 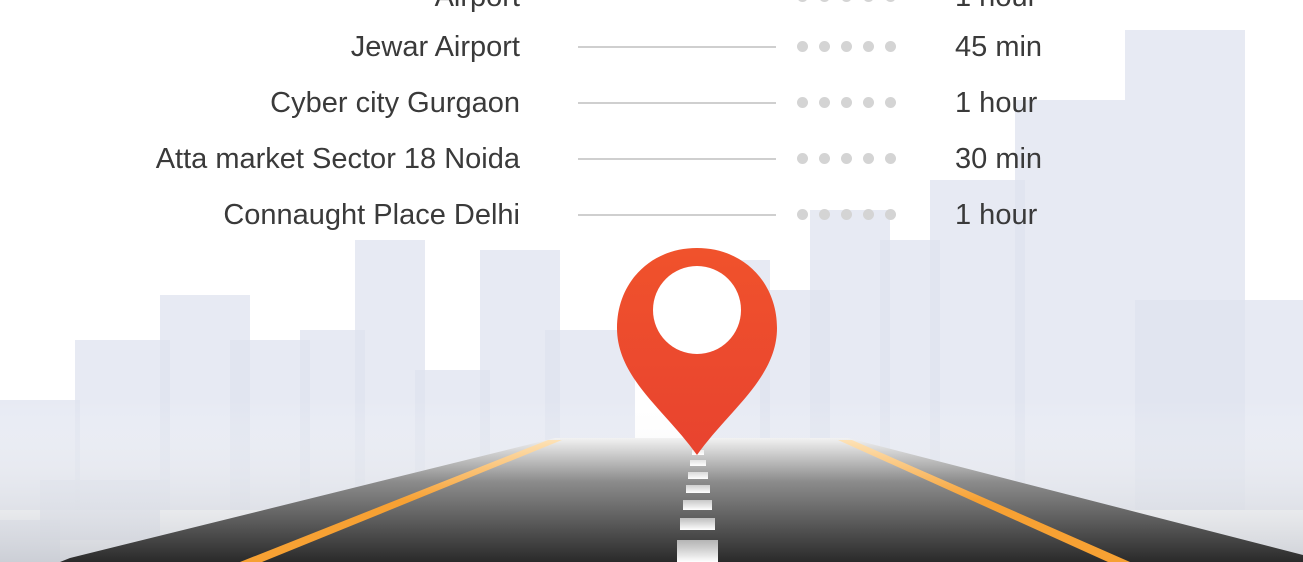 I want to click on destination-label: Connaught Place Delhi, so click(x=371, y=215).